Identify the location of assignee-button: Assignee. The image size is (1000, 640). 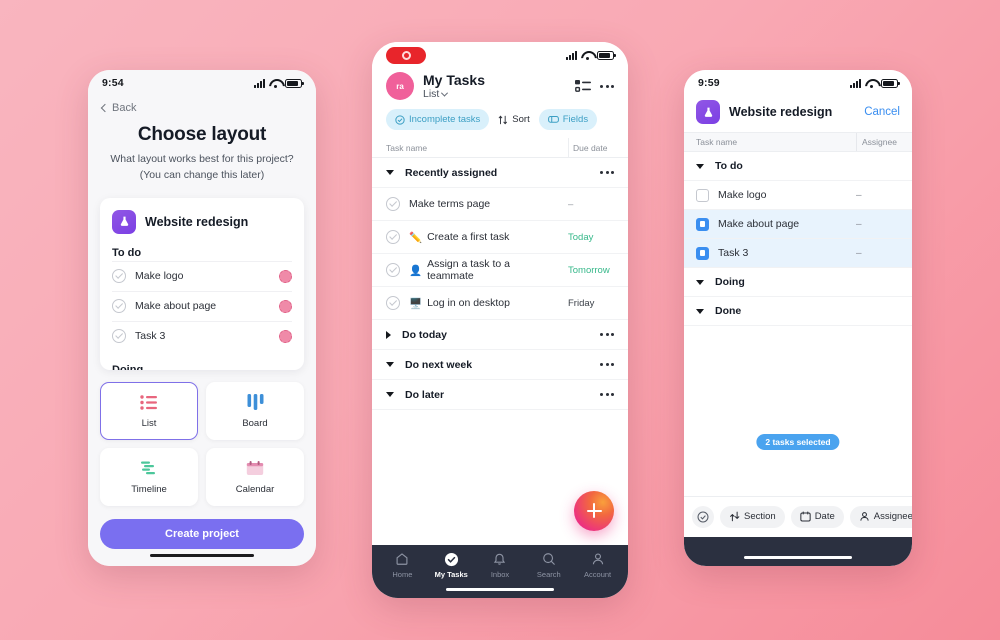
(880, 516).